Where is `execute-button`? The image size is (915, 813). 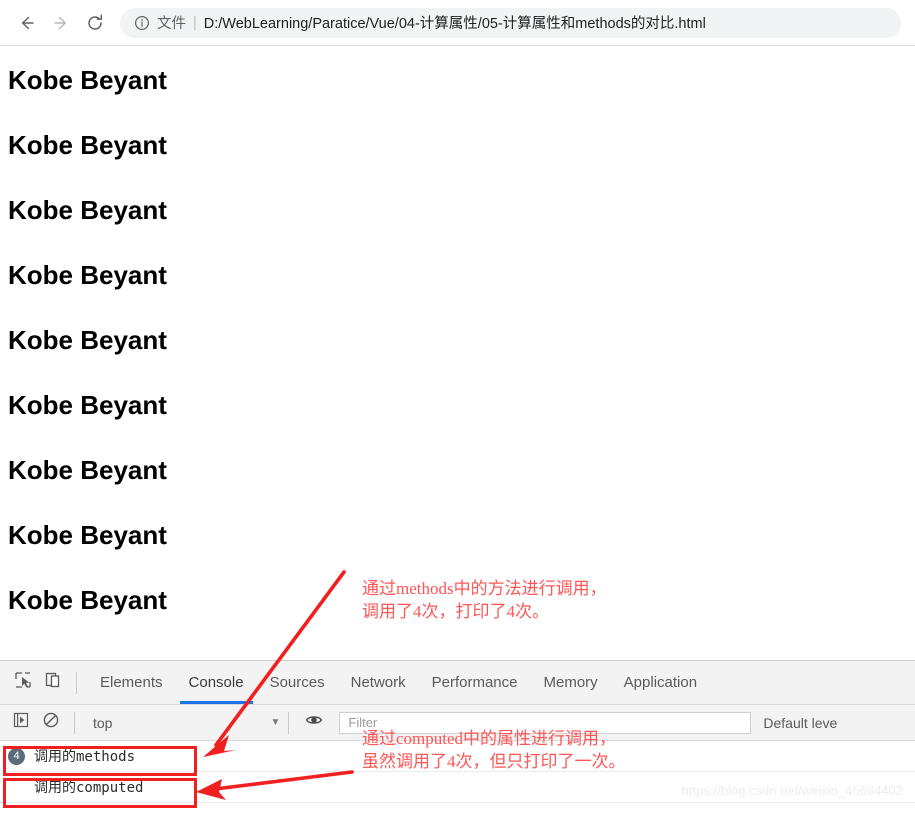 execute-button is located at coordinates (21, 723).